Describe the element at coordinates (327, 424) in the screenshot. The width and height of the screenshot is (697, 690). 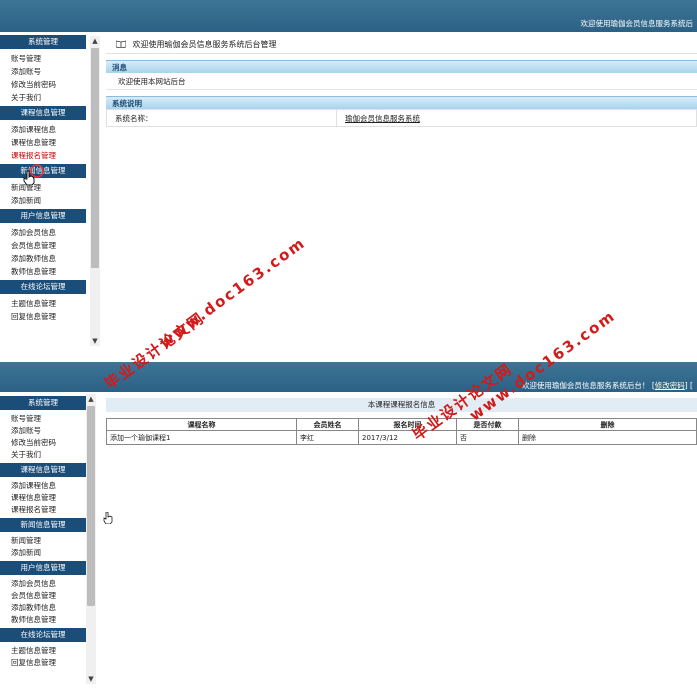
I see `col-member-name: 会员姓名` at that location.